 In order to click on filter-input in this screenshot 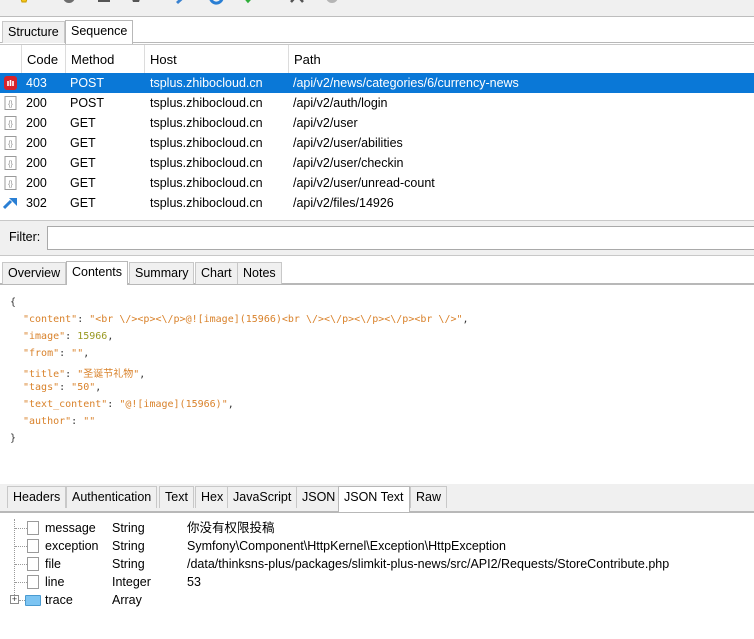, I will do `click(400, 238)`.